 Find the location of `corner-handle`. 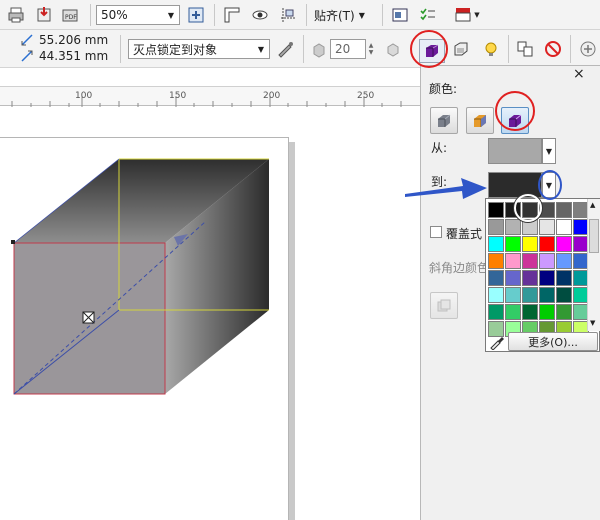

corner-handle is located at coordinates (13, 242).